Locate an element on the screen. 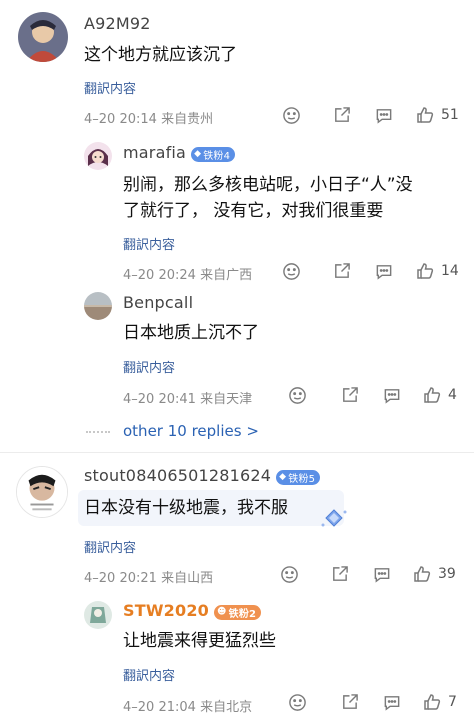 The height and width of the screenshot is (713, 474). username: marafia ◆ 铁粉4 is located at coordinates (179, 152).